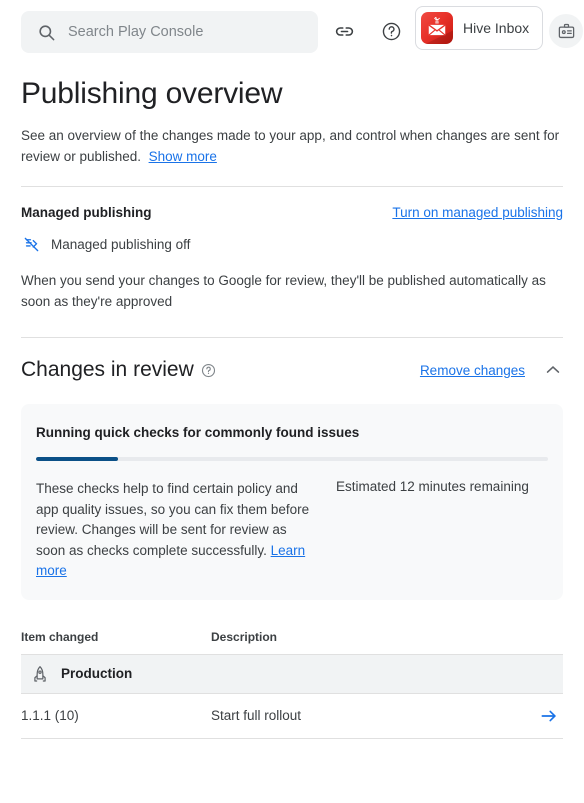 Image resolution: width=584 pixels, height=803 pixels. Describe the element at coordinates (292, 642) in the screenshot. I see `table-header-row: Item changed Description` at that location.